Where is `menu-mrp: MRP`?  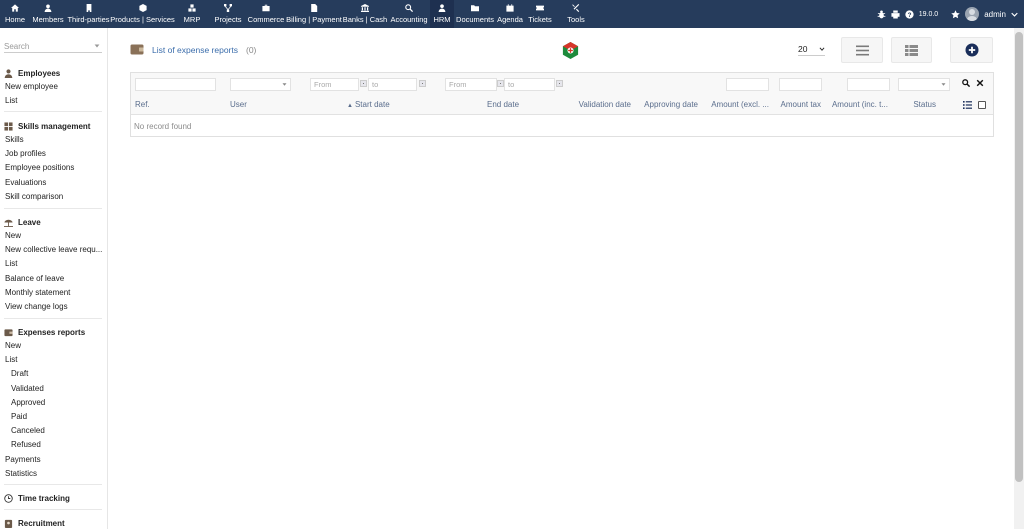
menu-mrp: MRP is located at coordinates (192, 14).